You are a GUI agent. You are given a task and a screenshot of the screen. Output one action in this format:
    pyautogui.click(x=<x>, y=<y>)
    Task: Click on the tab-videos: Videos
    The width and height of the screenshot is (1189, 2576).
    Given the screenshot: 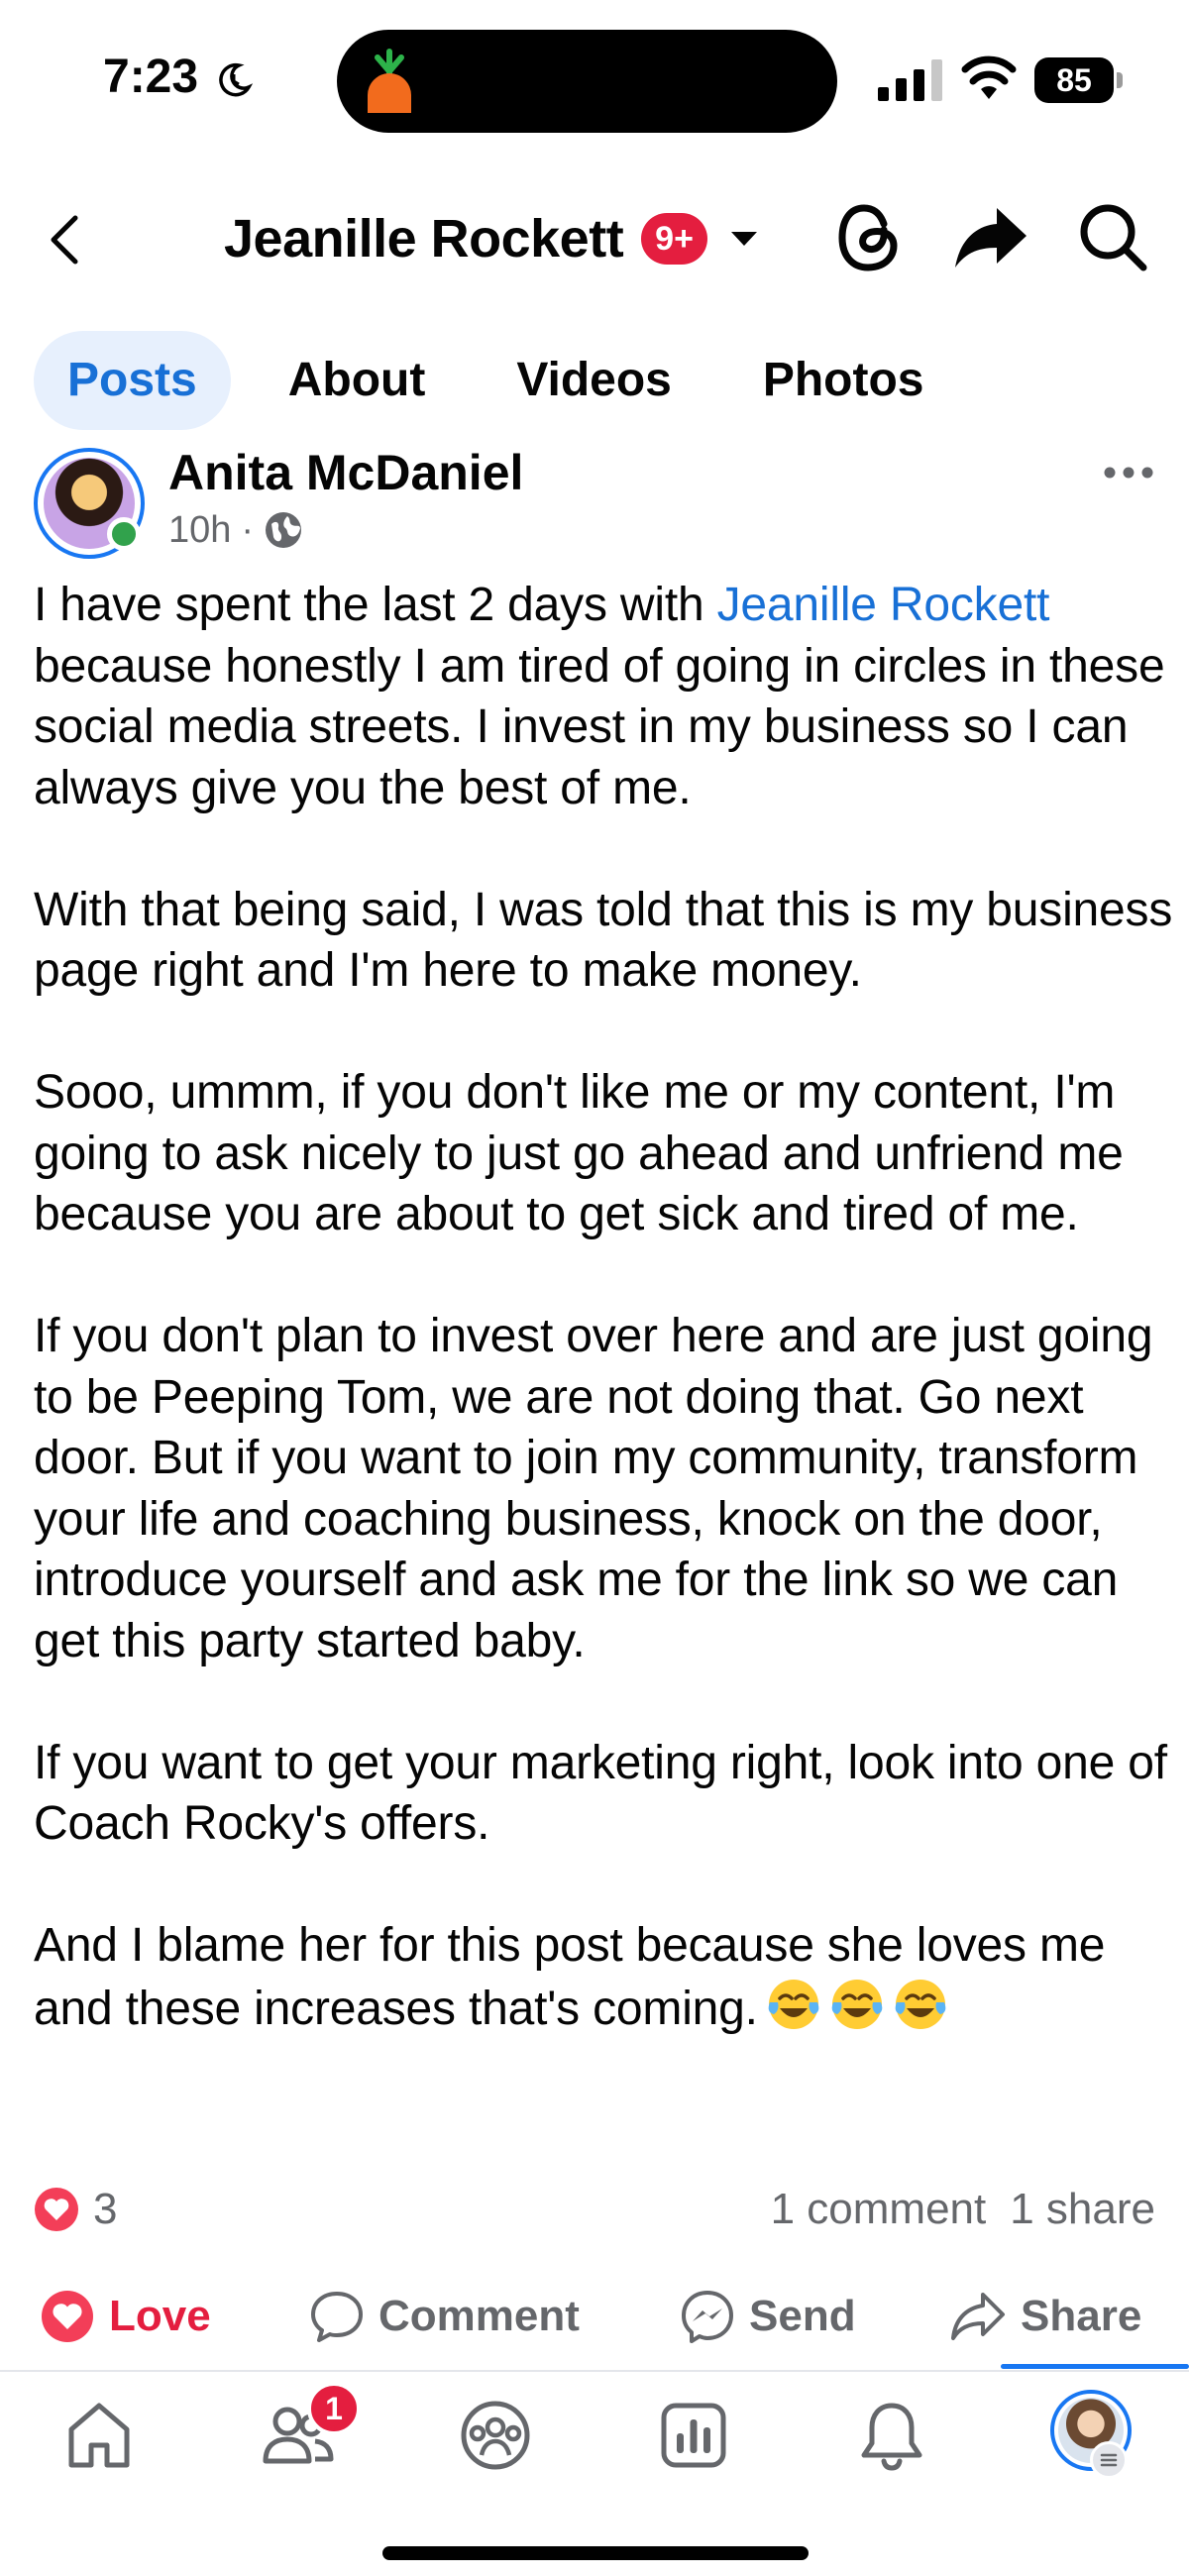 What is the action you would take?
    pyautogui.click(x=594, y=381)
    